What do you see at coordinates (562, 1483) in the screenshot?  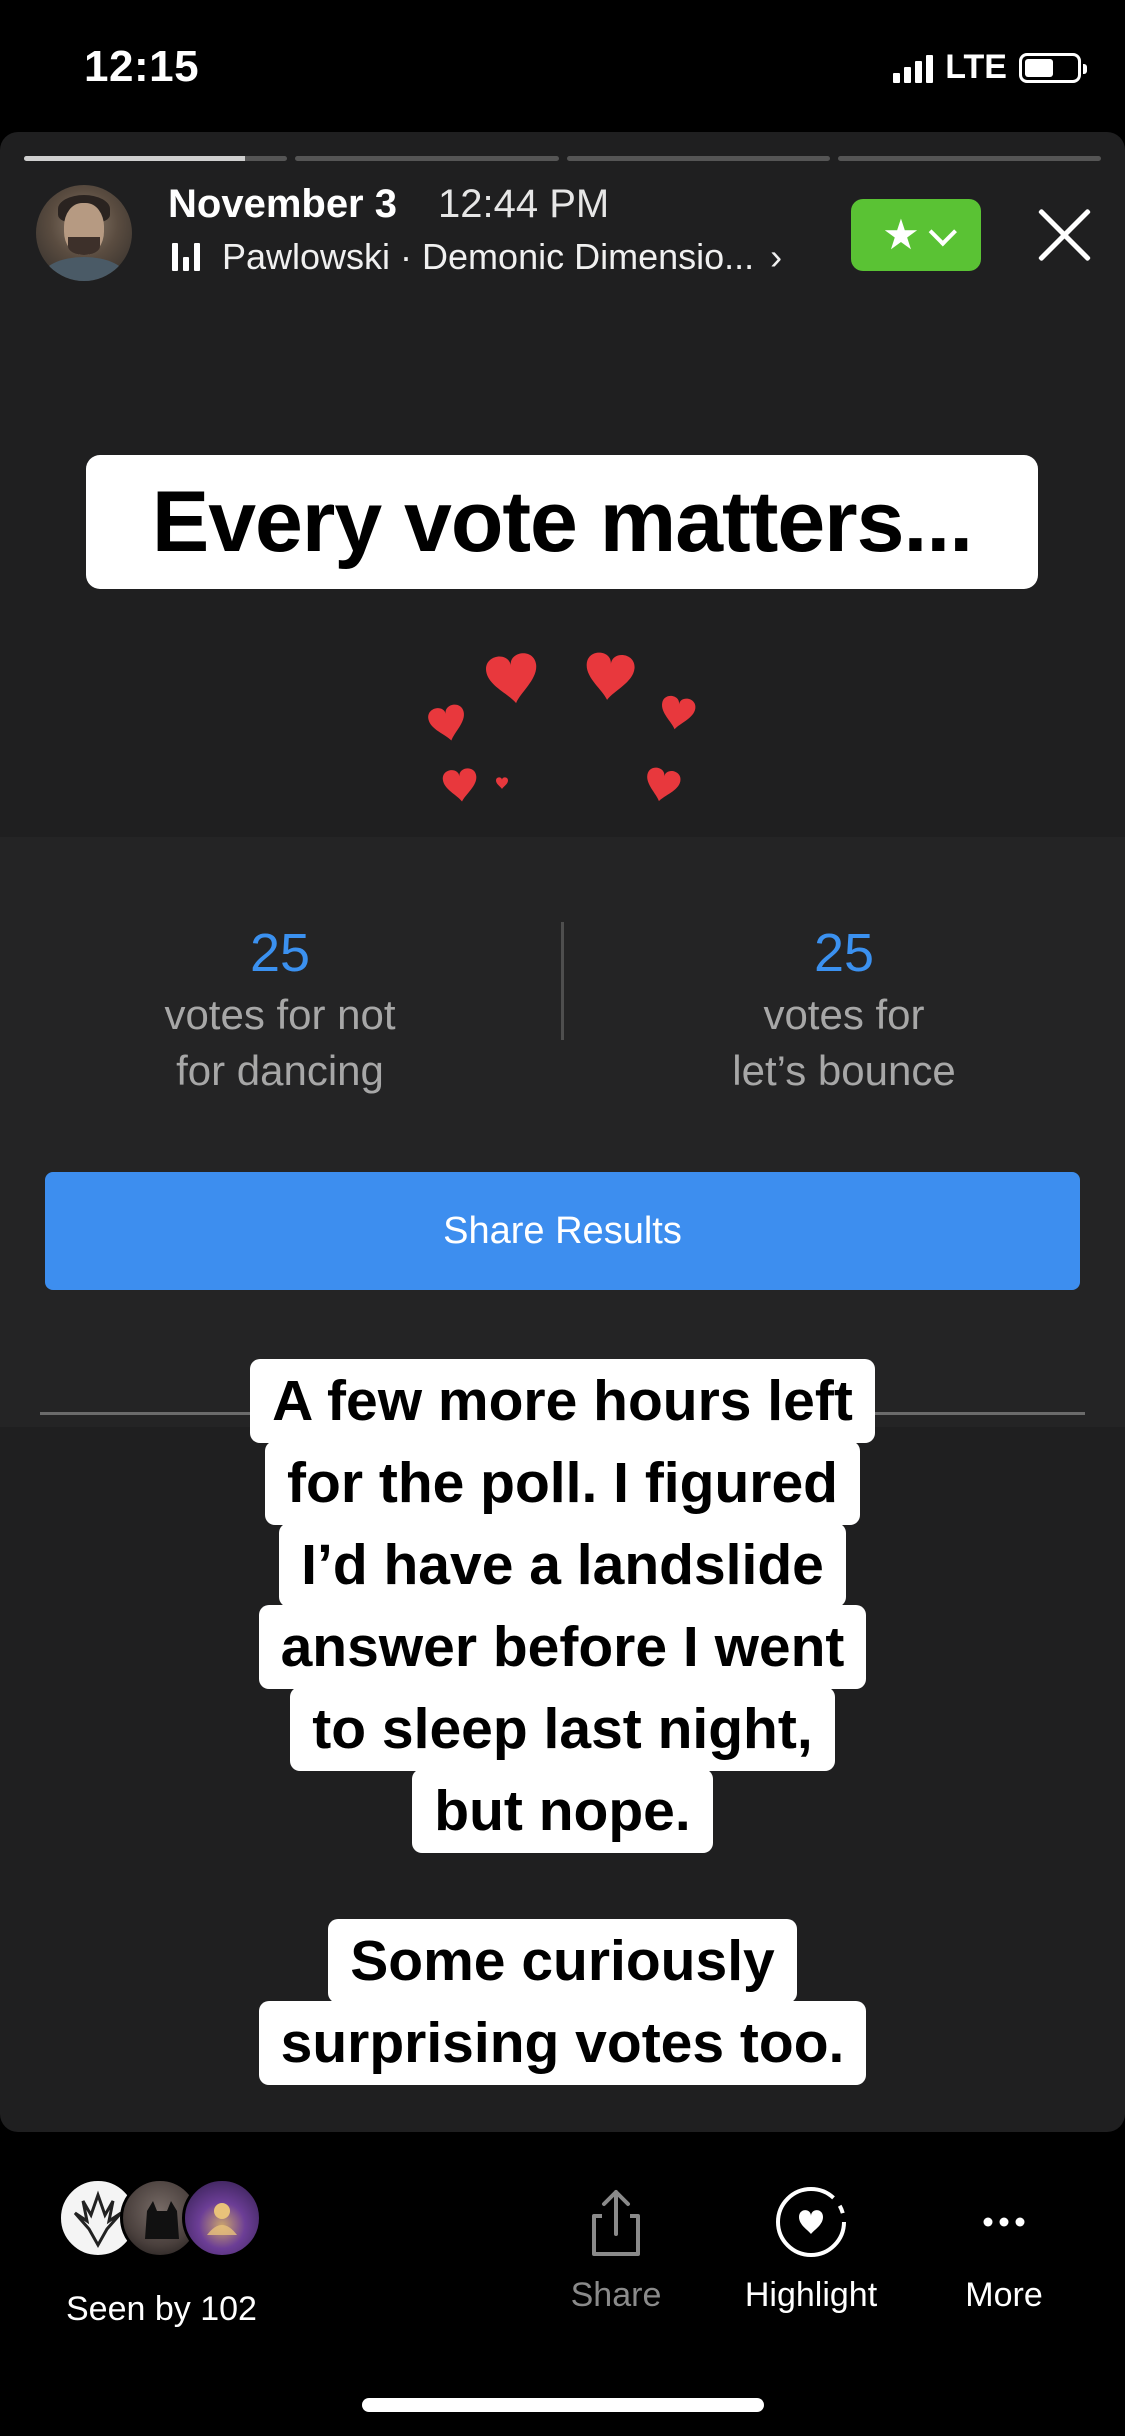 I see `caption-line: for the poll. I figured` at bounding box center [562, 1483].